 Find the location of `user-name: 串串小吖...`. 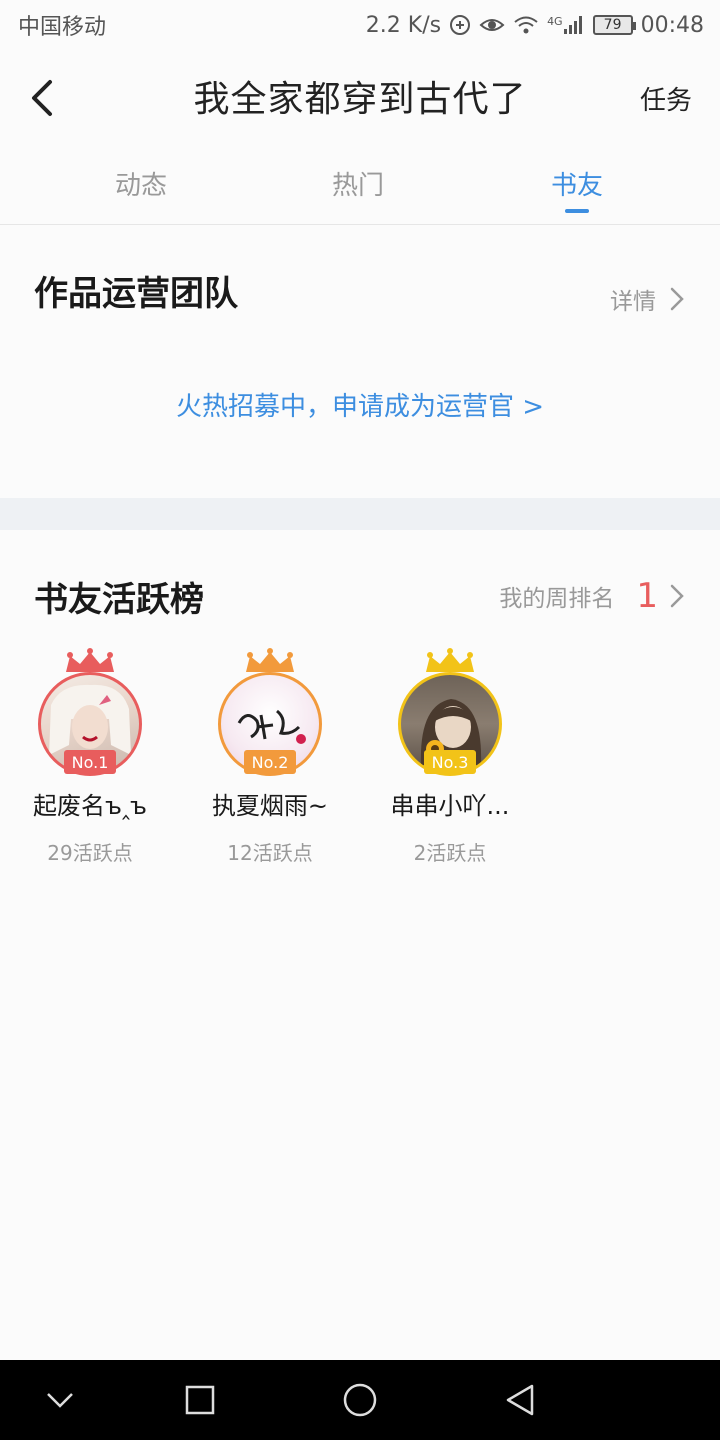

user-name: 串串小吖... is located at coordinates (450, 806).